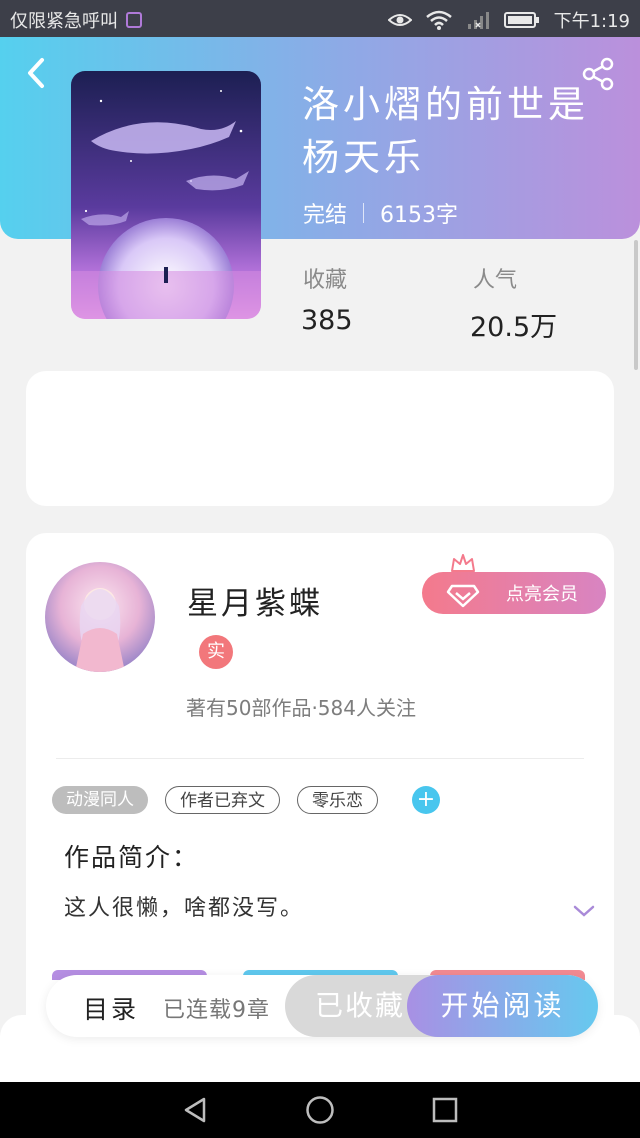 The width and height of the screenshot is (640, 1138). What do you see at coordinates (337, 800) in the screenshot?
I see `tag-item: 零乐恋` at bounding box center [337, 800].